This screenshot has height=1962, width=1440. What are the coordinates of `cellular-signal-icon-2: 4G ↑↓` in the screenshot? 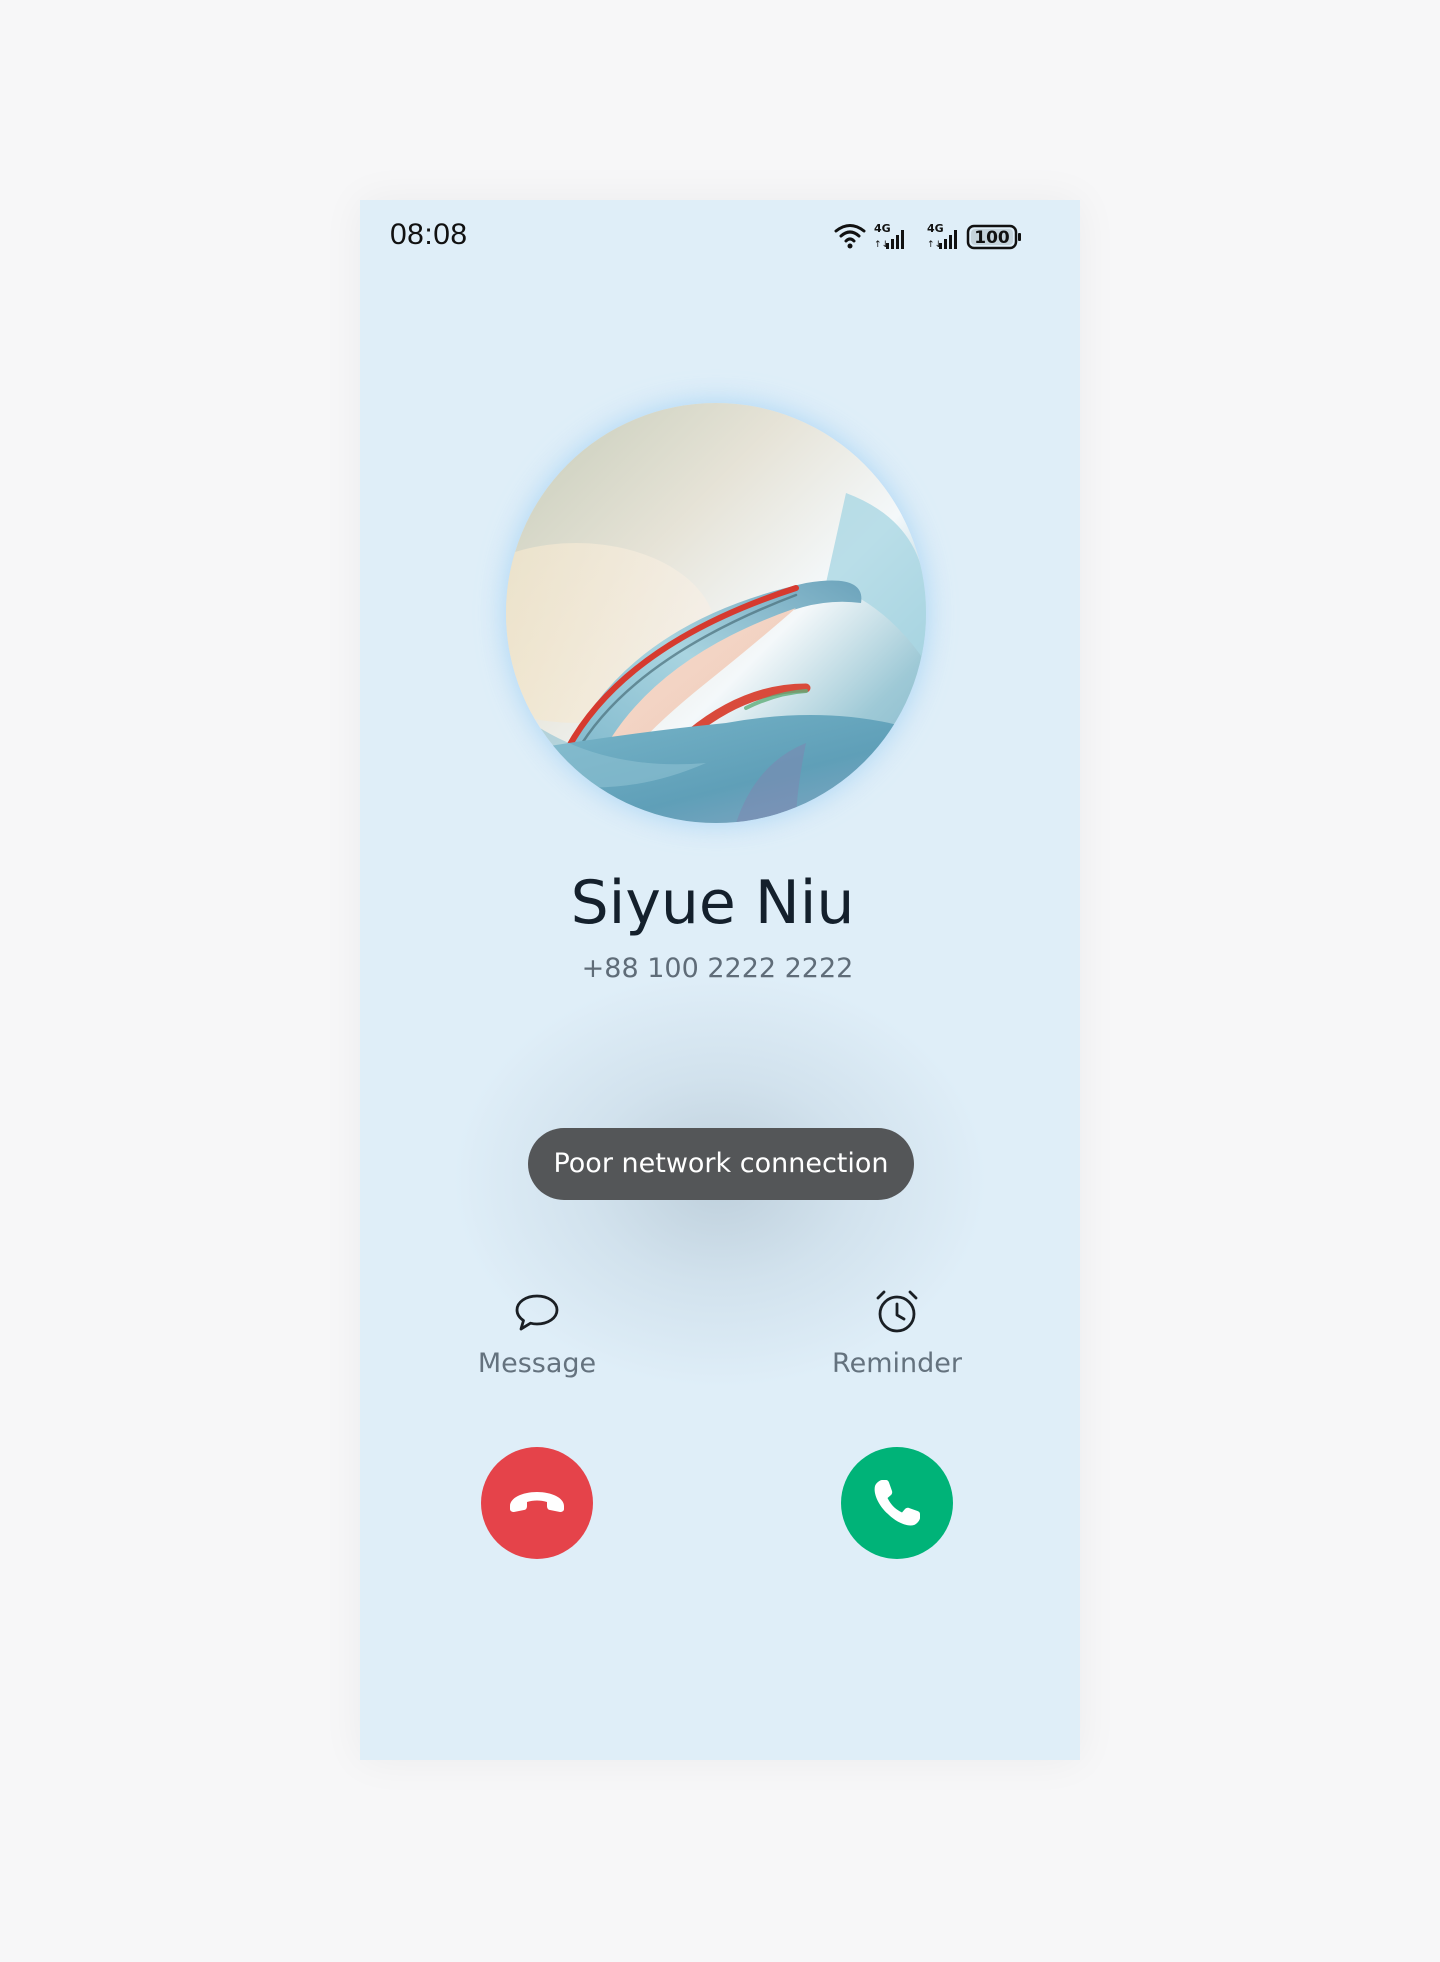 It's located at (942, 236).